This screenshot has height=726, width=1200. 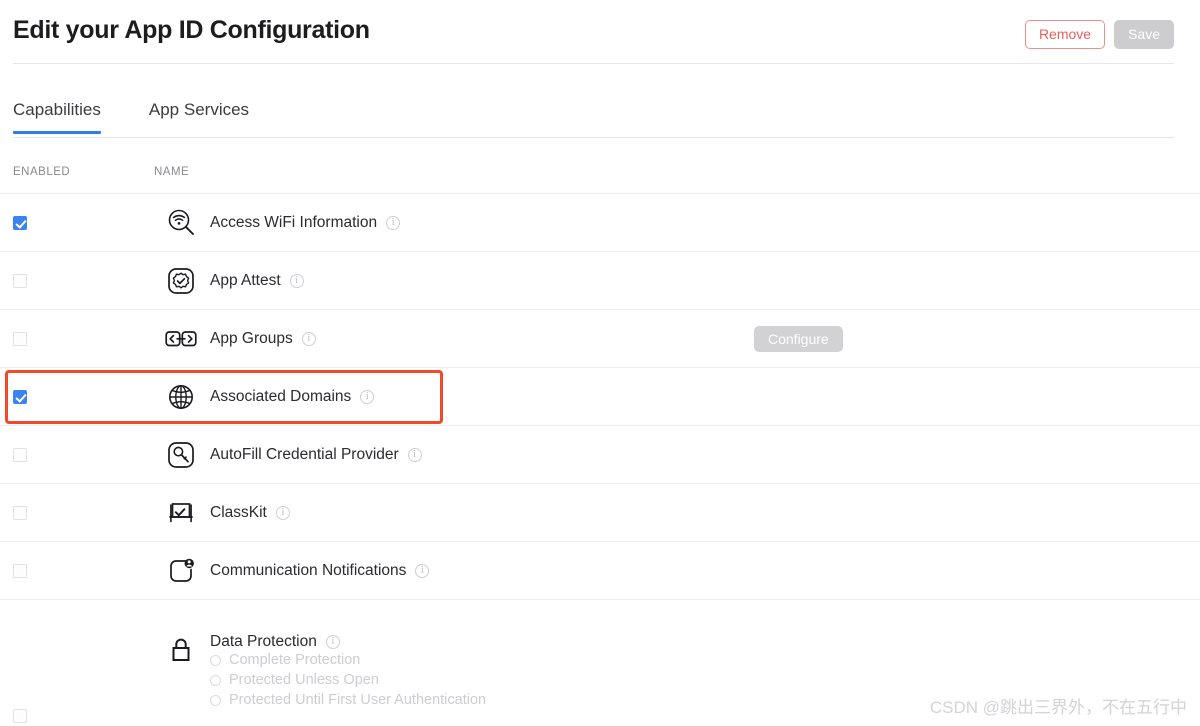 I want to click on table-row: App Groups i Configure, so click(x=600, y=338).